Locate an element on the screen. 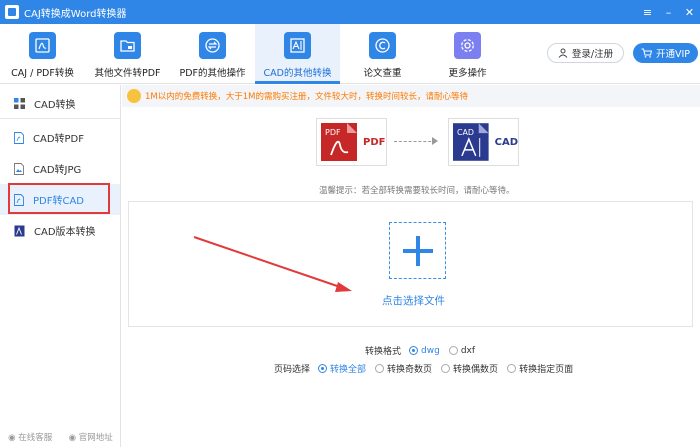  close-icon: ✕ is located at coordinates (689, 12).